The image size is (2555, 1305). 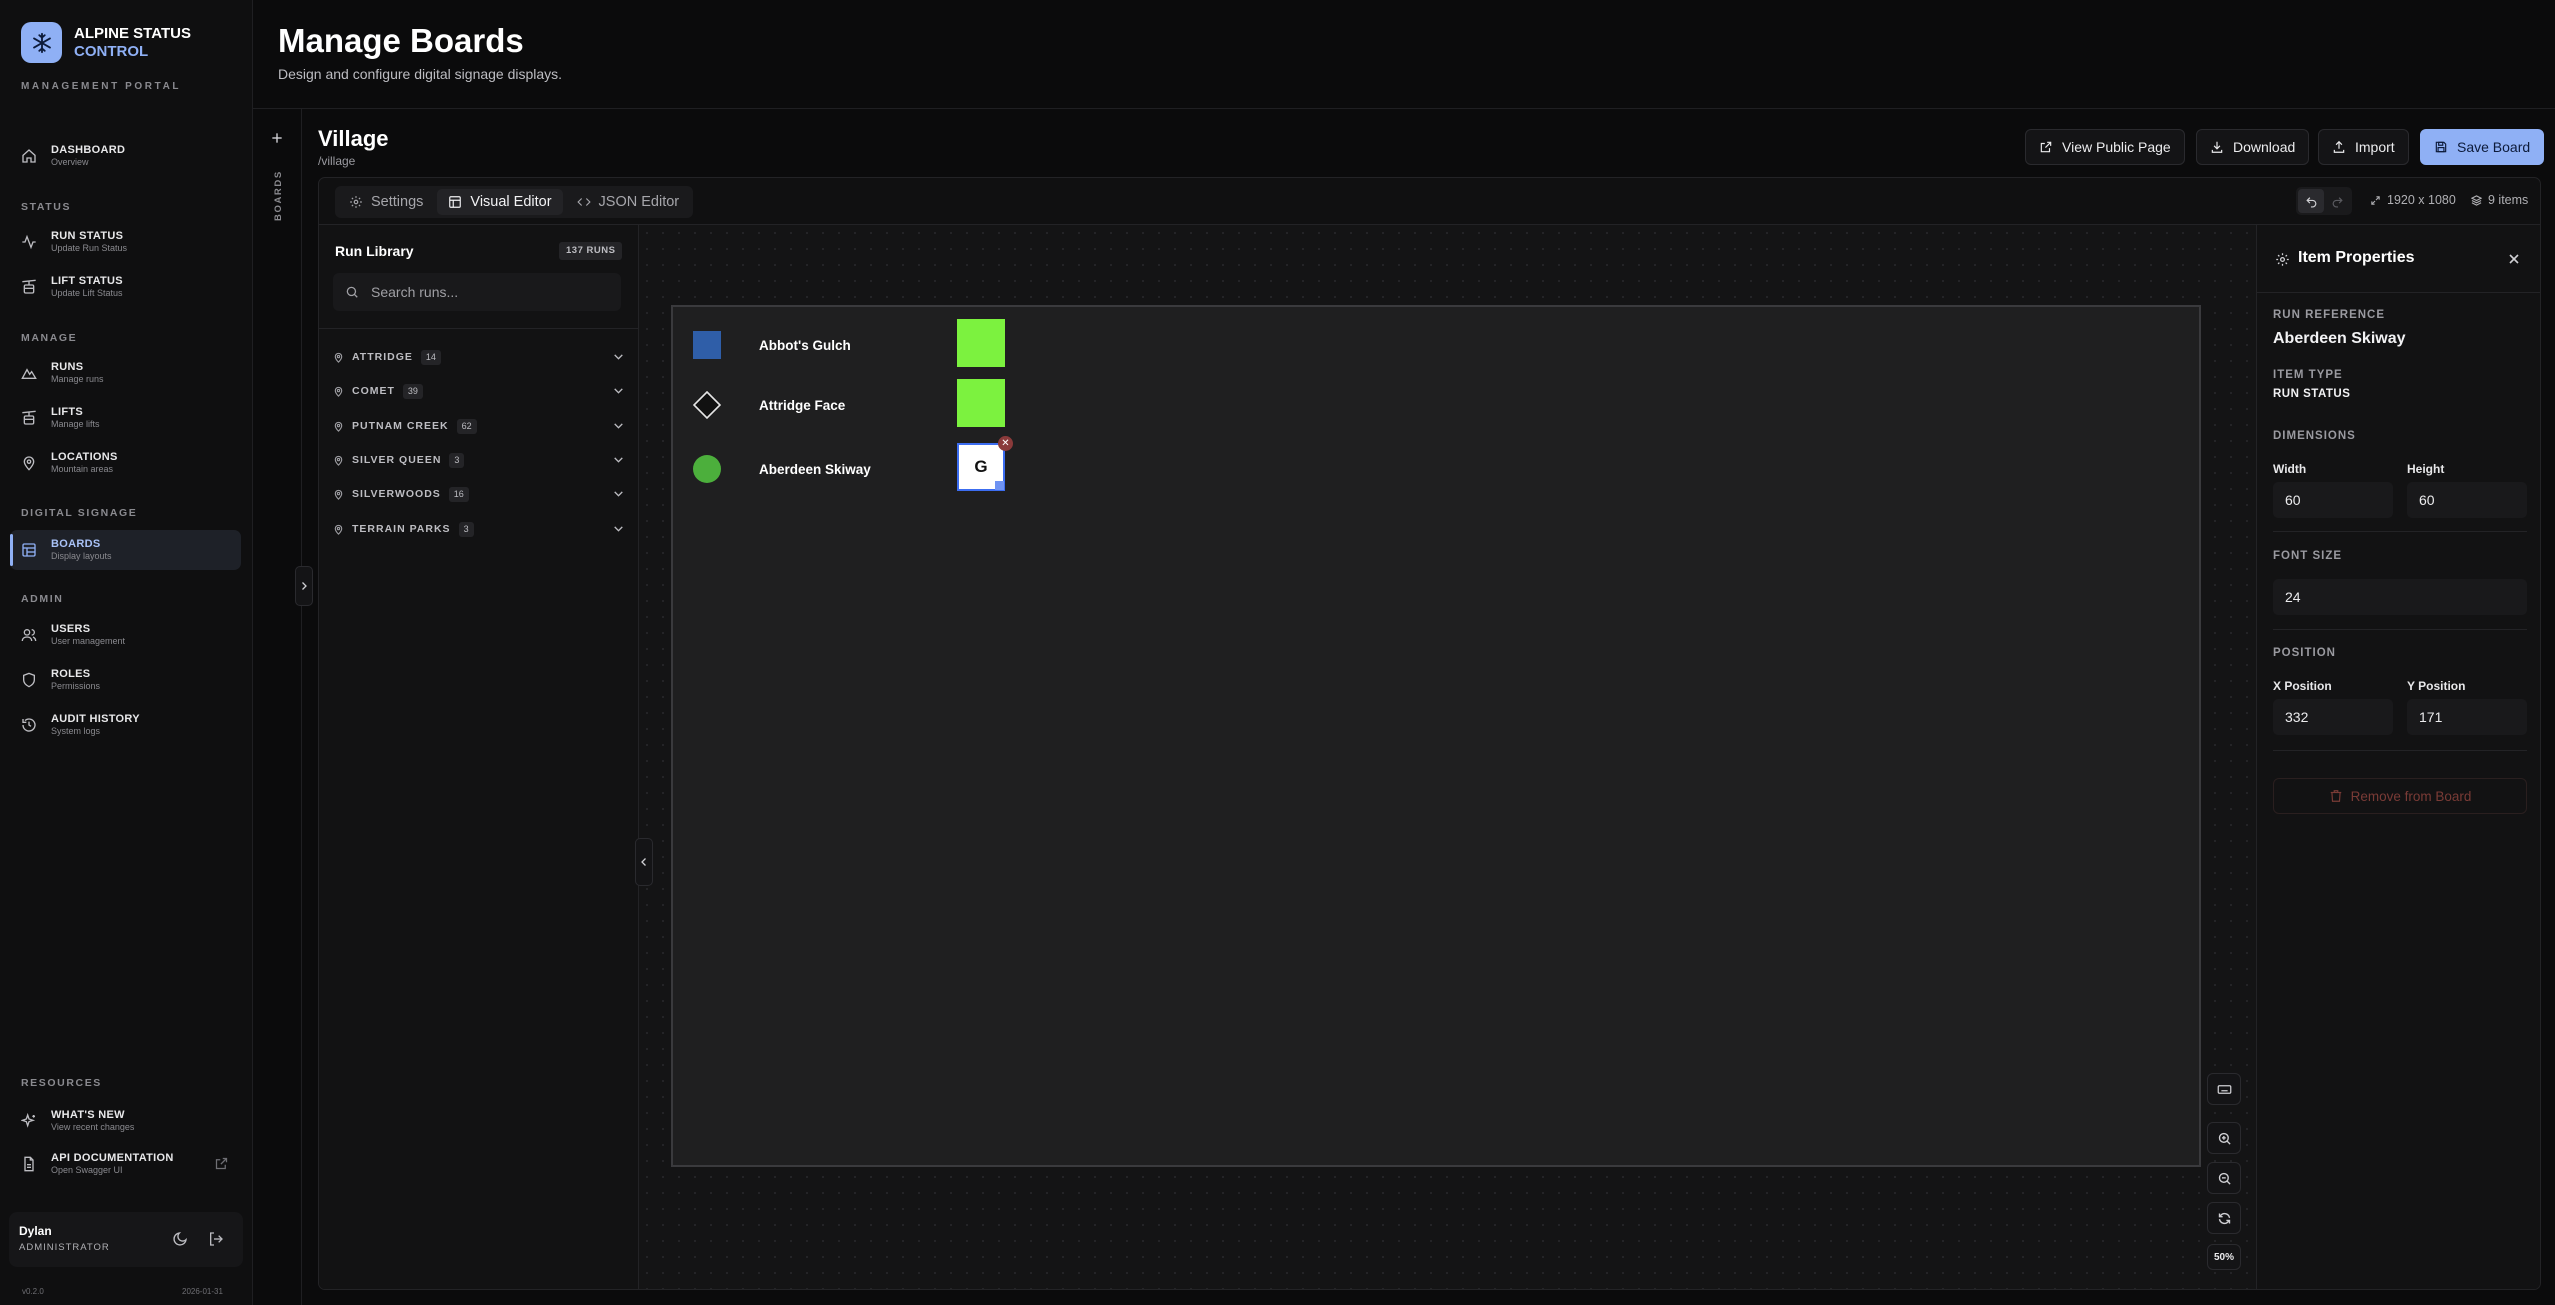 What do you see at coordinates (125, 287) in the screenshot?
I see `sidebar-item-lift-status: LIFT STATUS Update Lift Status` at bounding box center [125, 287].